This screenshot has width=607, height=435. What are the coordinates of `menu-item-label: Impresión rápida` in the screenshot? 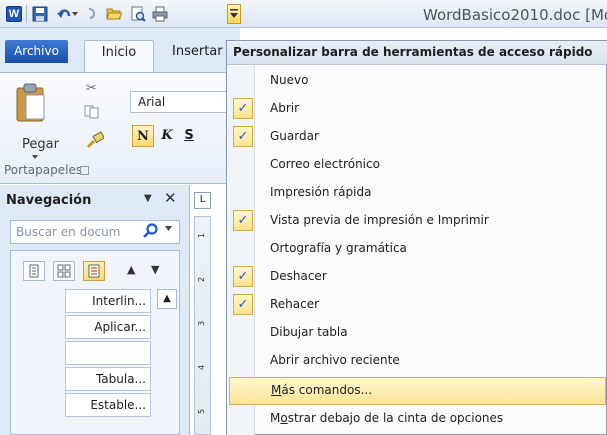 It's located at (321, 192).